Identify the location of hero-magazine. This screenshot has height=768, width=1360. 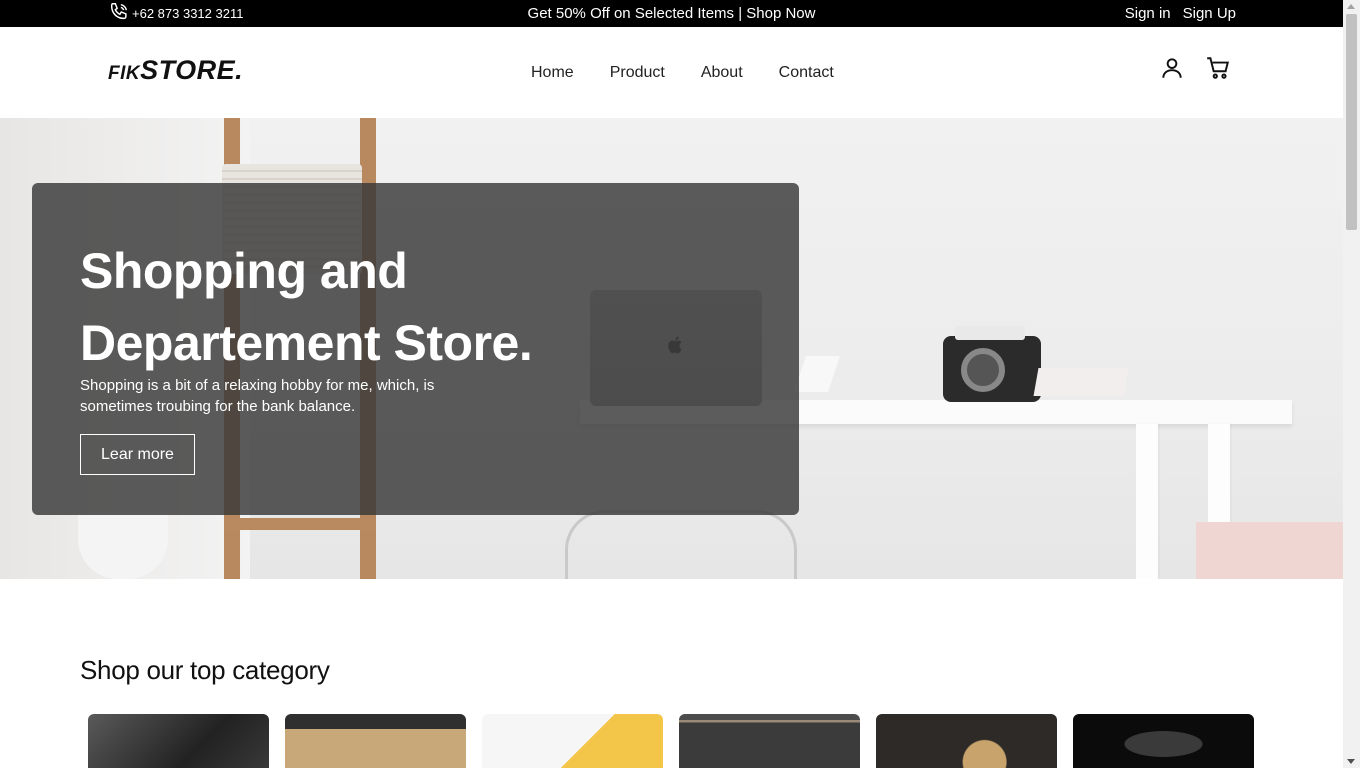
(1081, 382).